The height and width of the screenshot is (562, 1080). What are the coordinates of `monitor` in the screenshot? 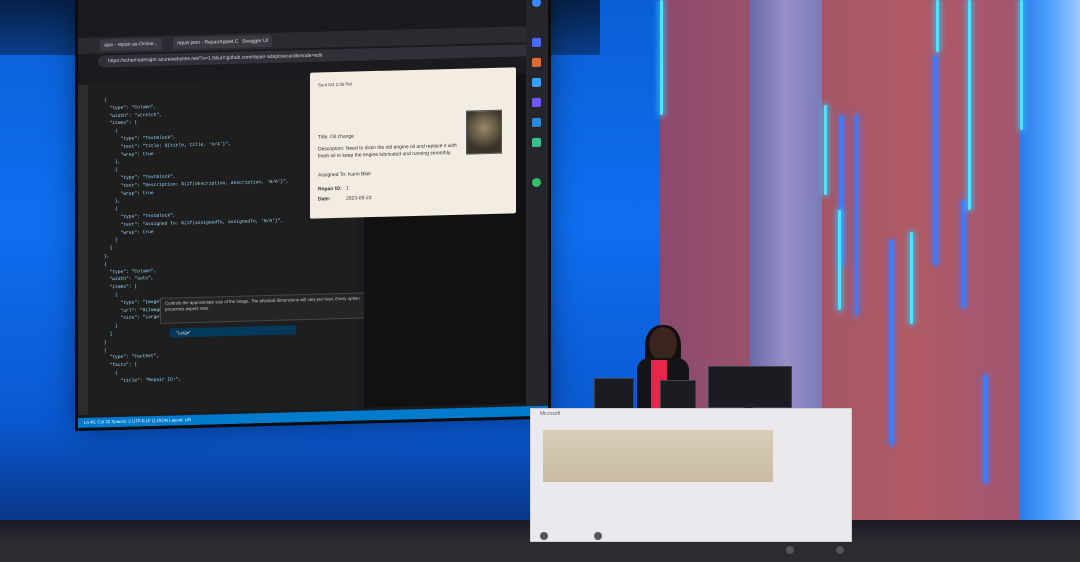 It's located at (750, 387).